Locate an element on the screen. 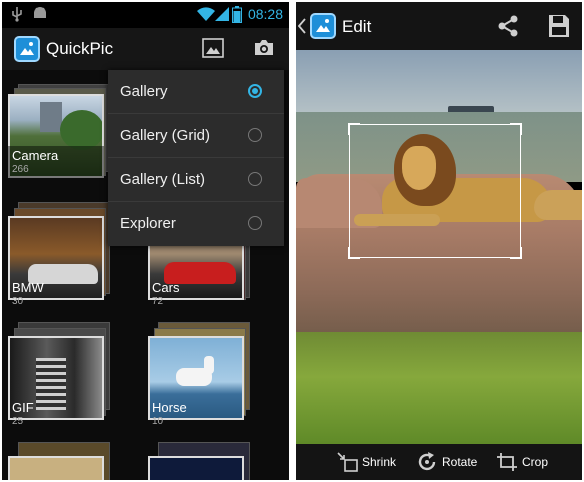 The height and width of the screenshot is (482, 584). crop-selection-box is located at coordinates (435, 191).